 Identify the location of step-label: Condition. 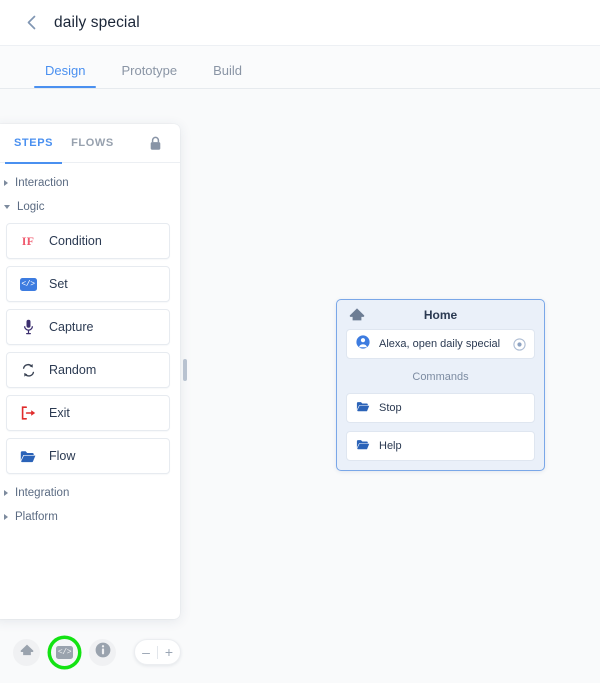
(75, 241).